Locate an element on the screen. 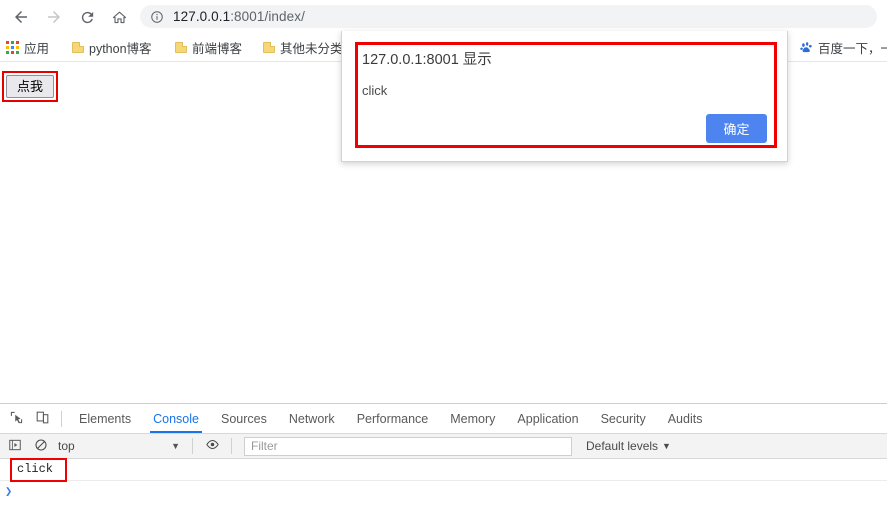  tab-label: Security is located at coordinates (623, 418).